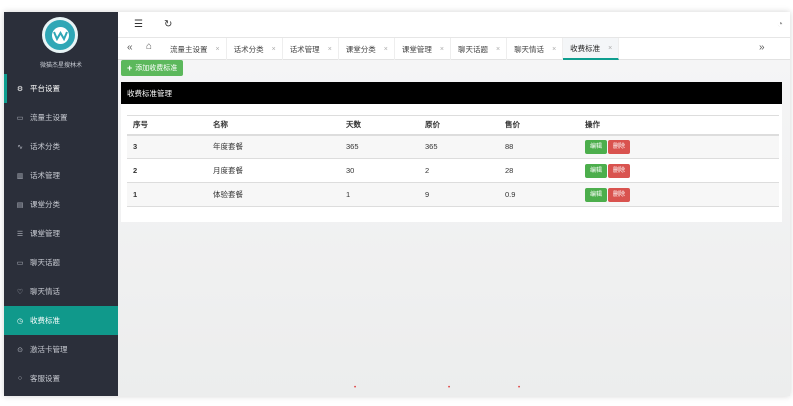  I want to click on tab: 流量主设置 ×, so click(195, 49).